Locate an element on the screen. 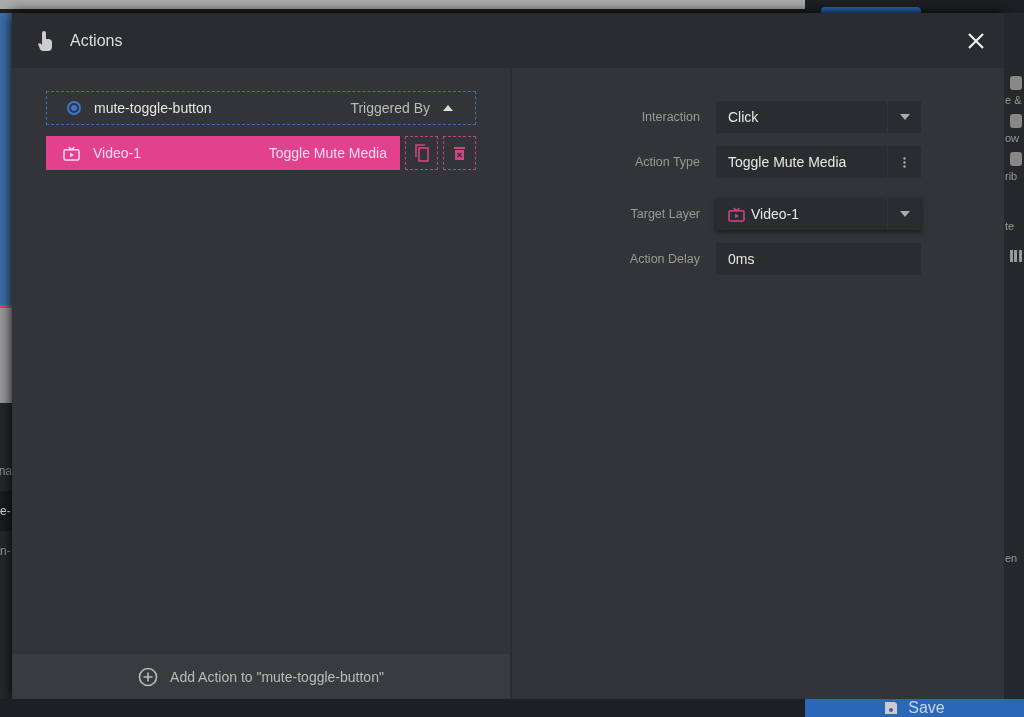  more-icon is located at coordinates (904, 162).